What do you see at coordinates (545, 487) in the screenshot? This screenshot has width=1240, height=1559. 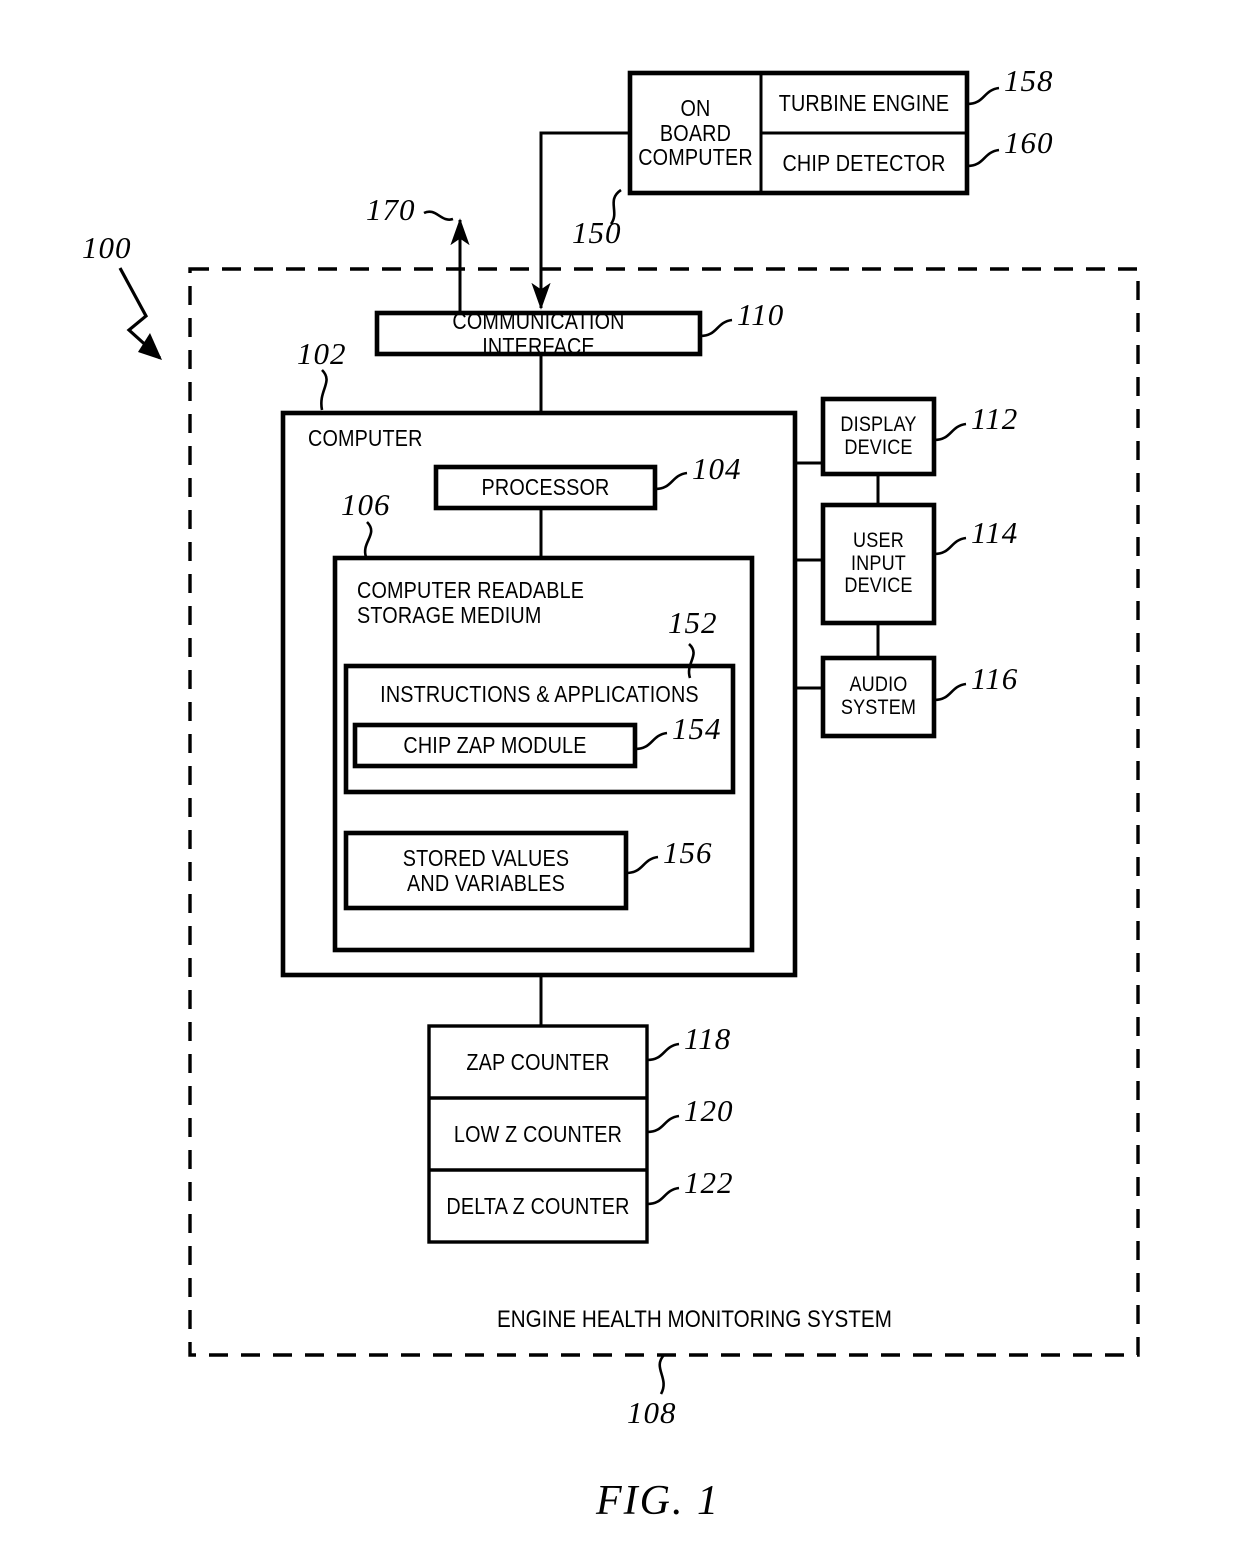 I see `processor-box` at bounding box center [545, 487].